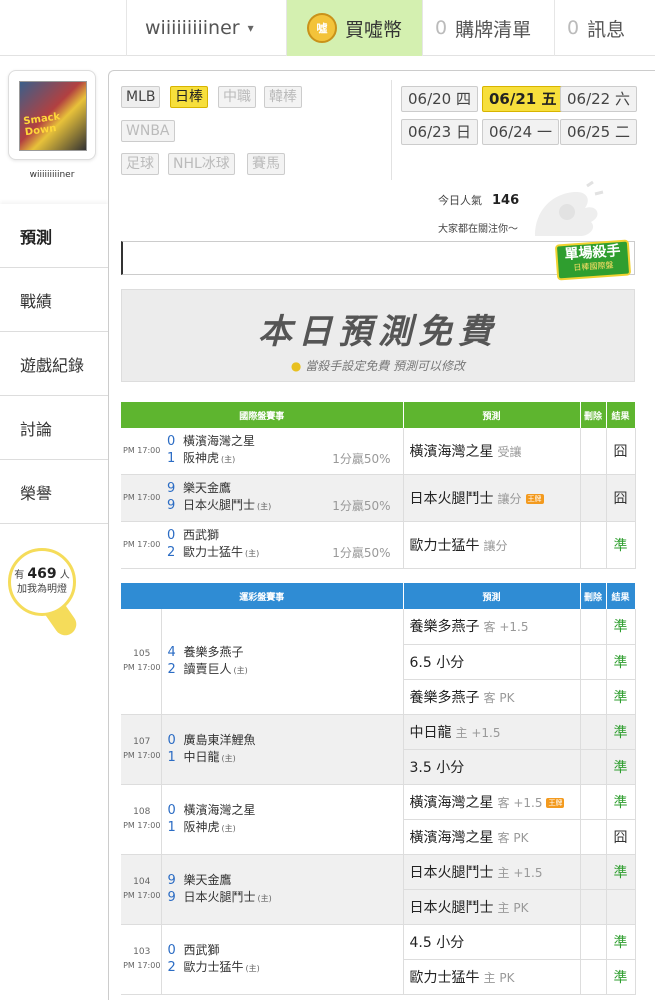  I want to click on cart-label: 購牌清單, so click(493, 29).